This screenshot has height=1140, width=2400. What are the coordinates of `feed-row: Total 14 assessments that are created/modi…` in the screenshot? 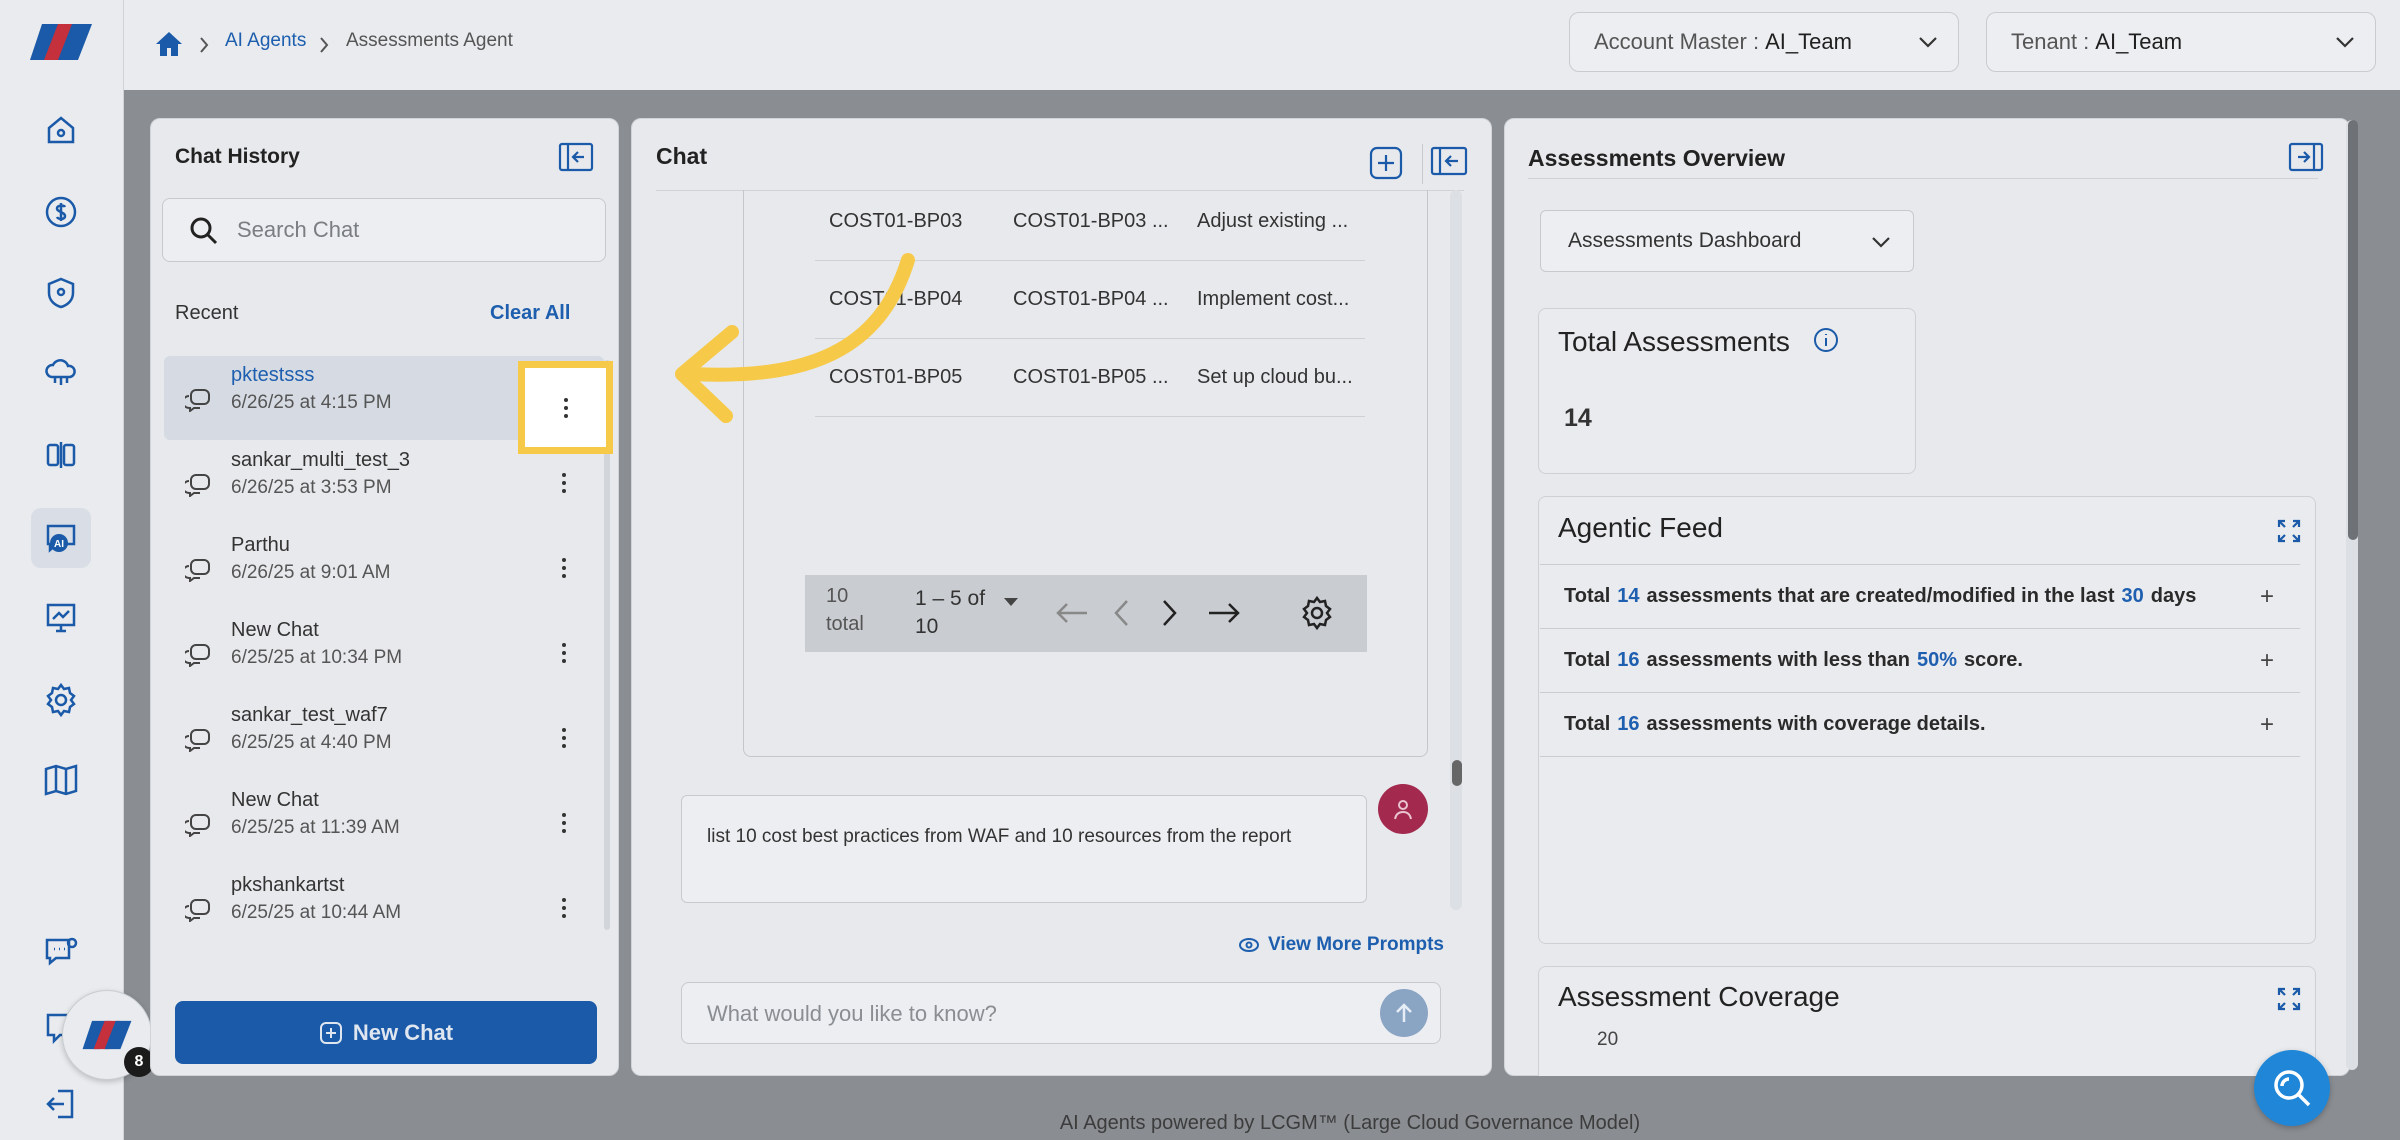 It's located at (1920, 597).